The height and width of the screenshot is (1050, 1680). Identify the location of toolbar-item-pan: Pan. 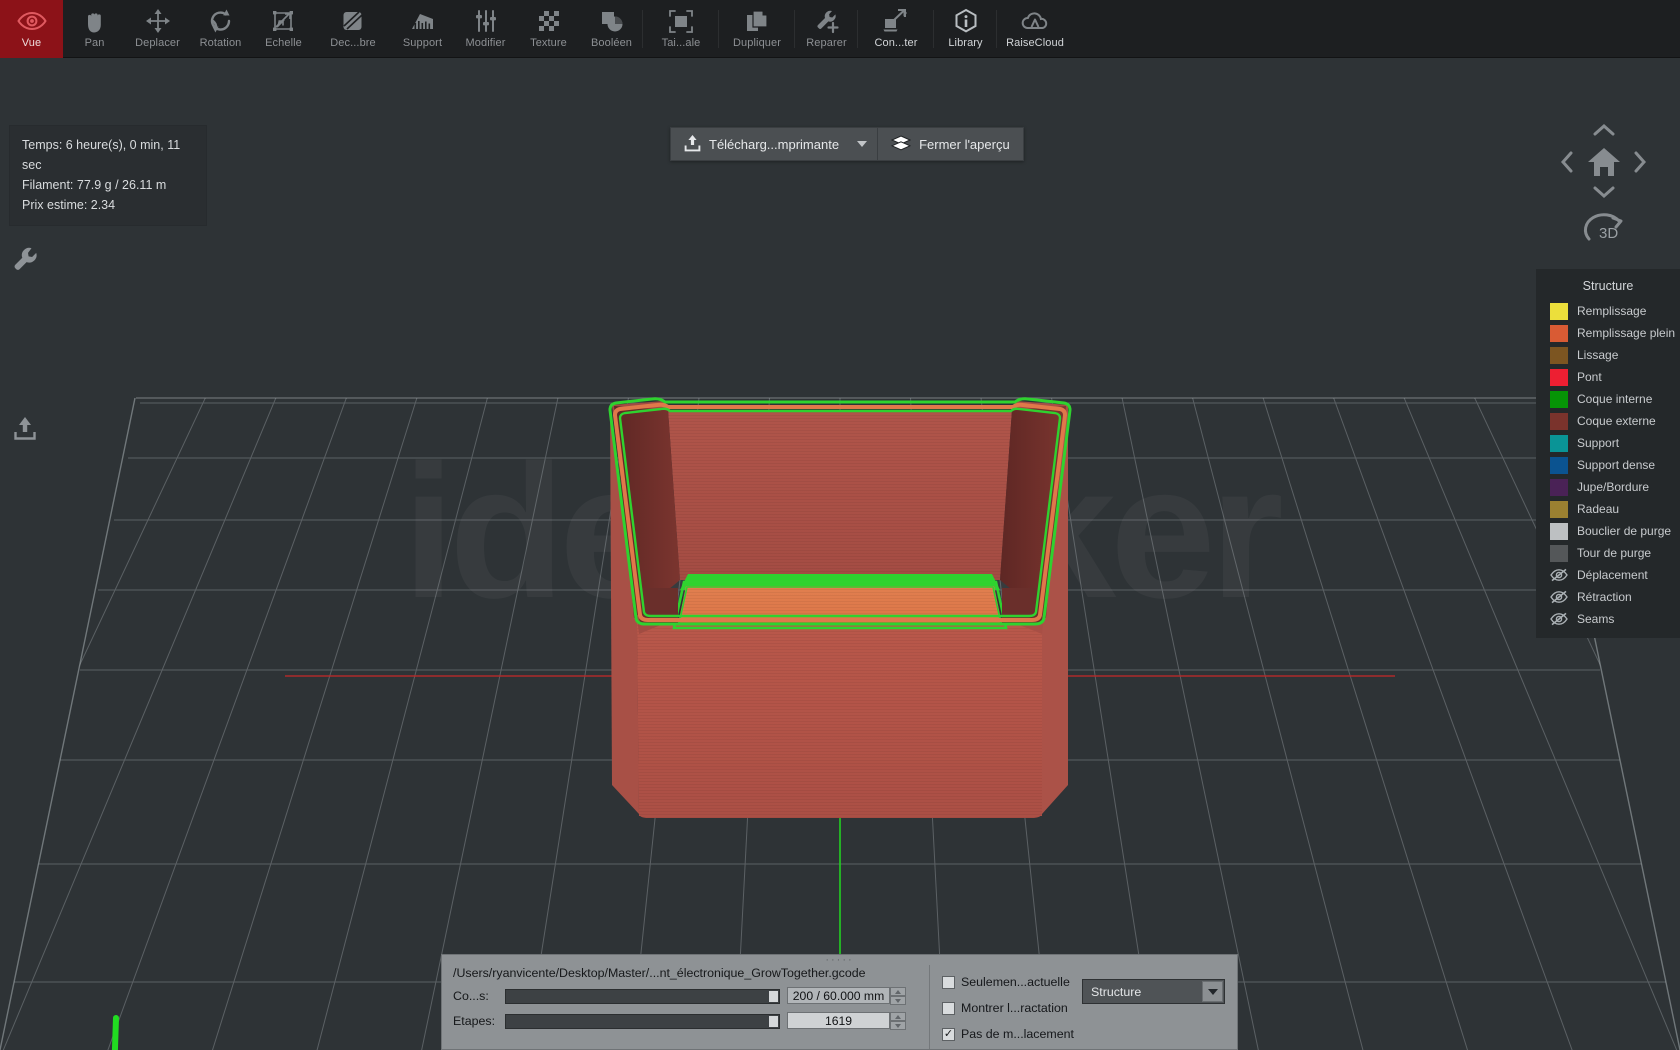
(94, 29).